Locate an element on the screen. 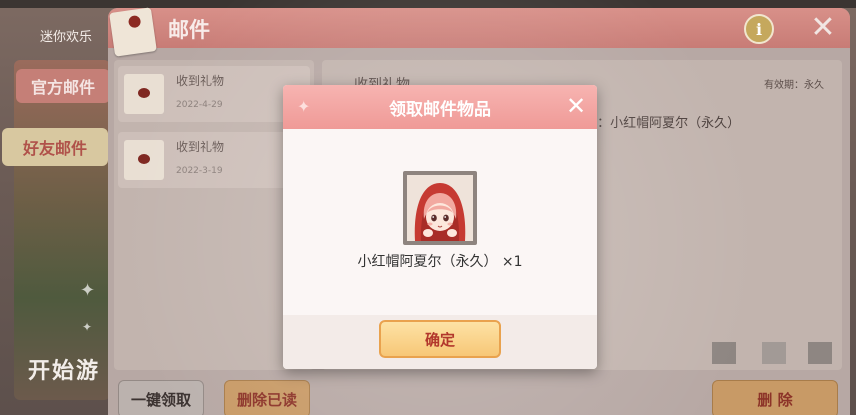 This screenshot has height=415, width=856. tab-official-mail: 官方邮件 is located at coordinates (63, 86).